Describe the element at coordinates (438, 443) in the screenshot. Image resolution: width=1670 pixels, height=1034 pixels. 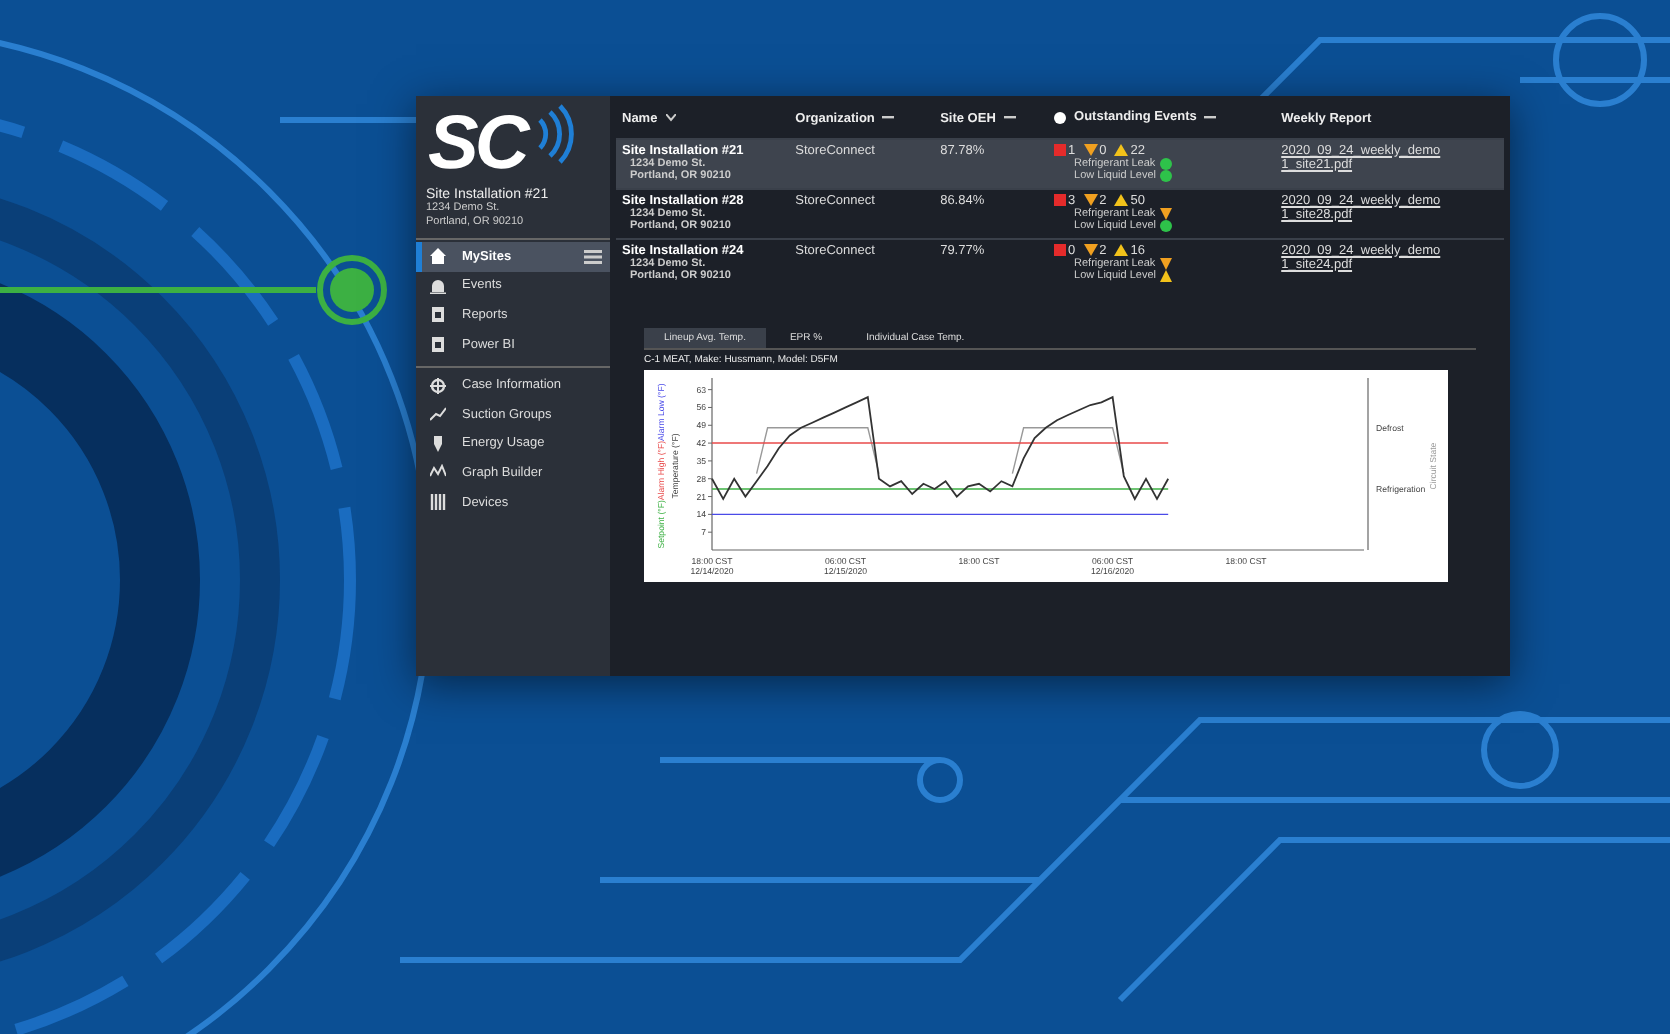
I see `plug-icon` at that location.